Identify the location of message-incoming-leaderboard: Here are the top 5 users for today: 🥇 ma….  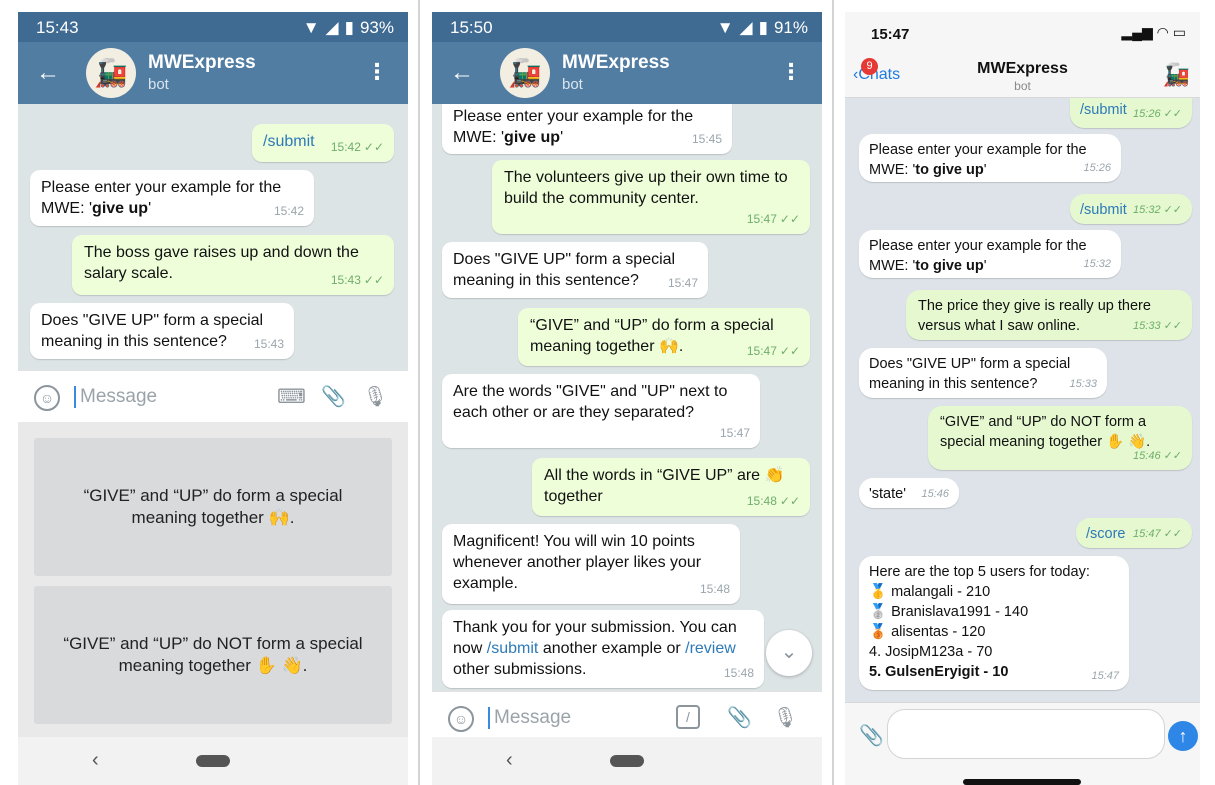
(994, 623).